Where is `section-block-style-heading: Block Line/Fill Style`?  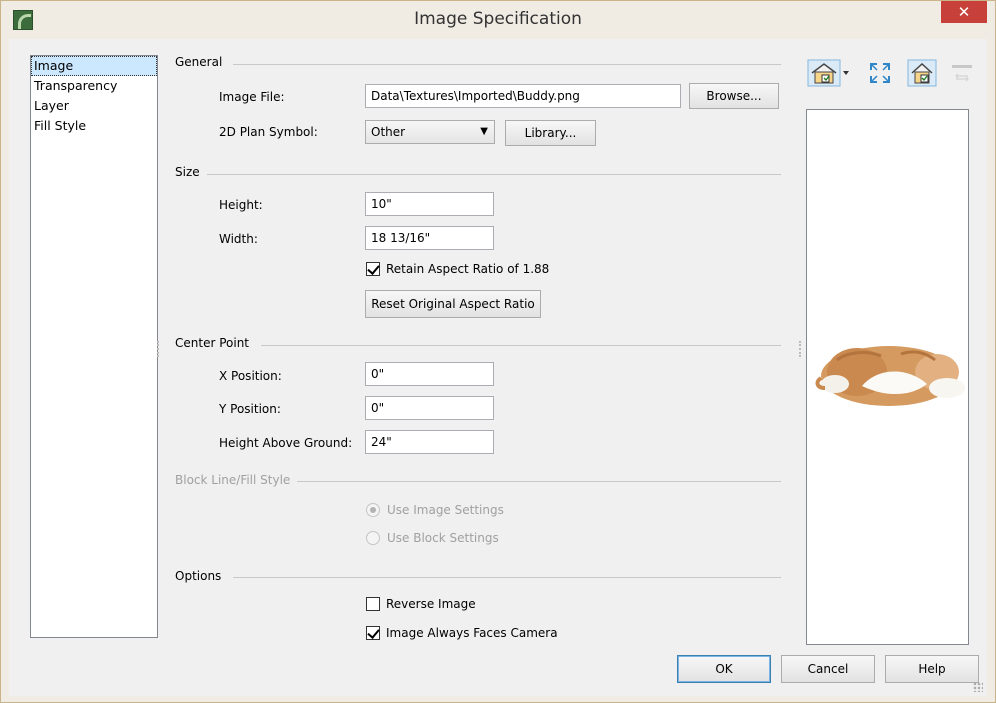
section-block-style-heading: Block Line/Fill Style is located at coordinates (233, 480).